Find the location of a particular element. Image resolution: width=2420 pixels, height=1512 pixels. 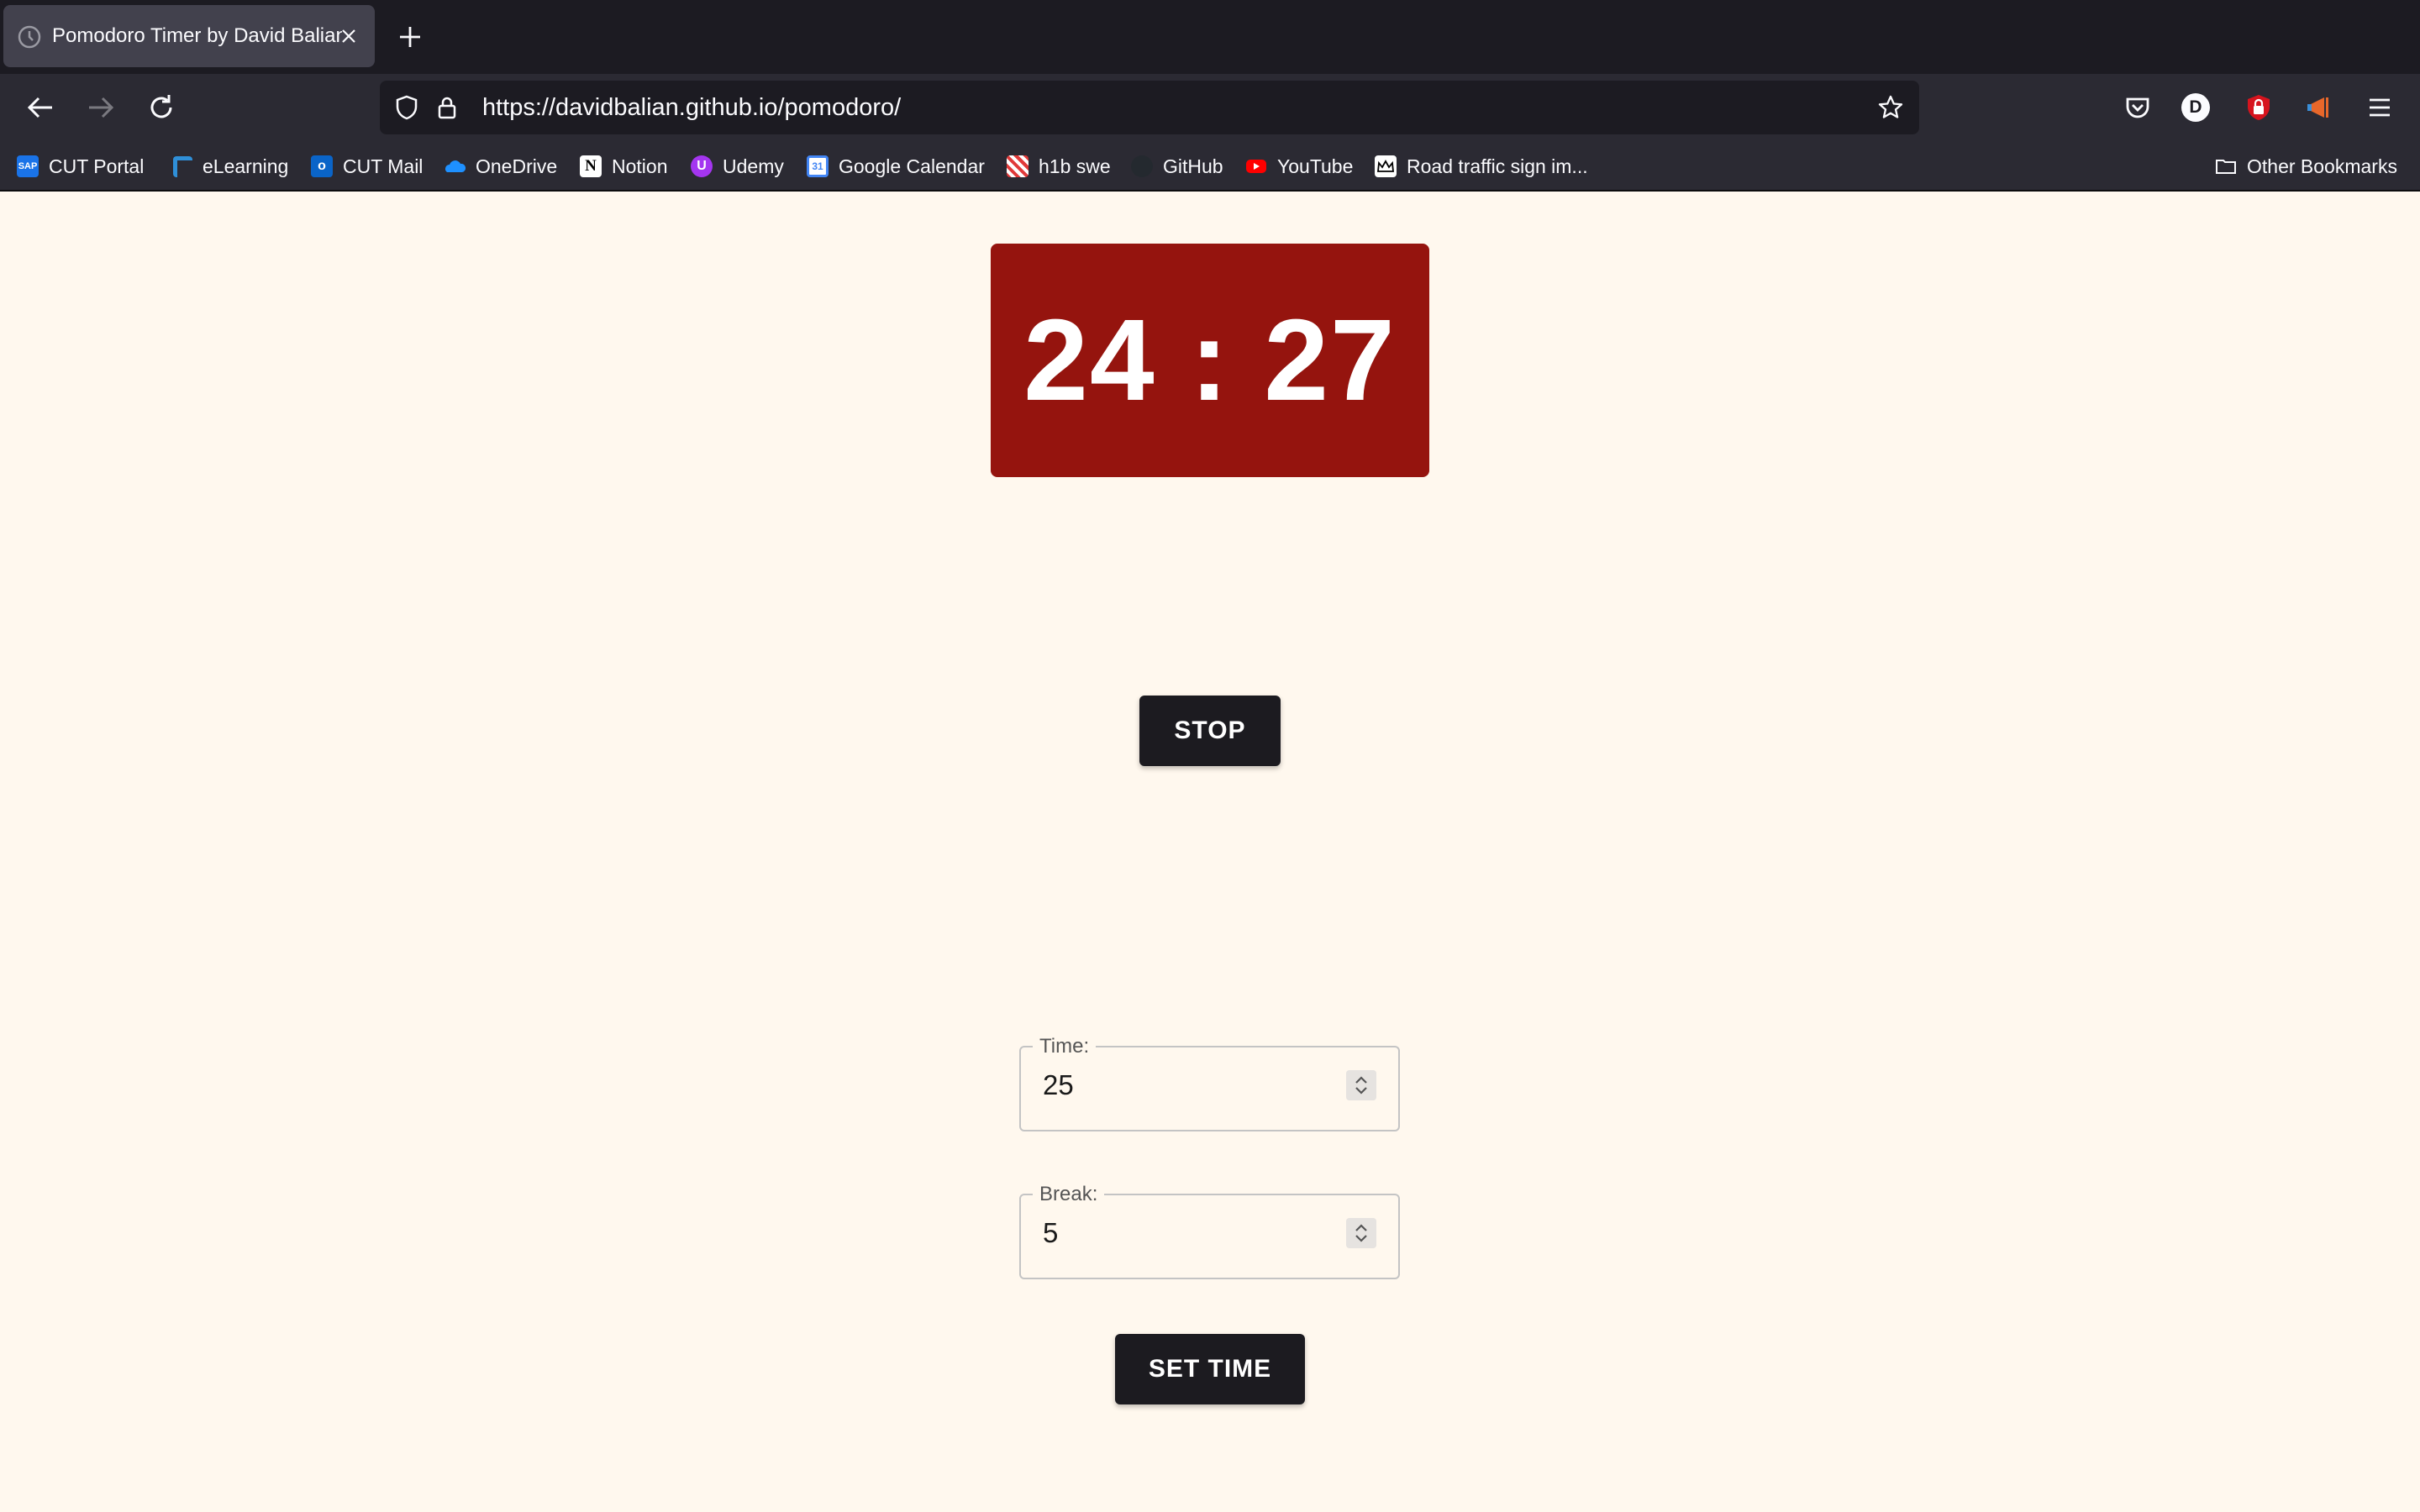

stop-button: STOP is located at coordinates (1210, 731).